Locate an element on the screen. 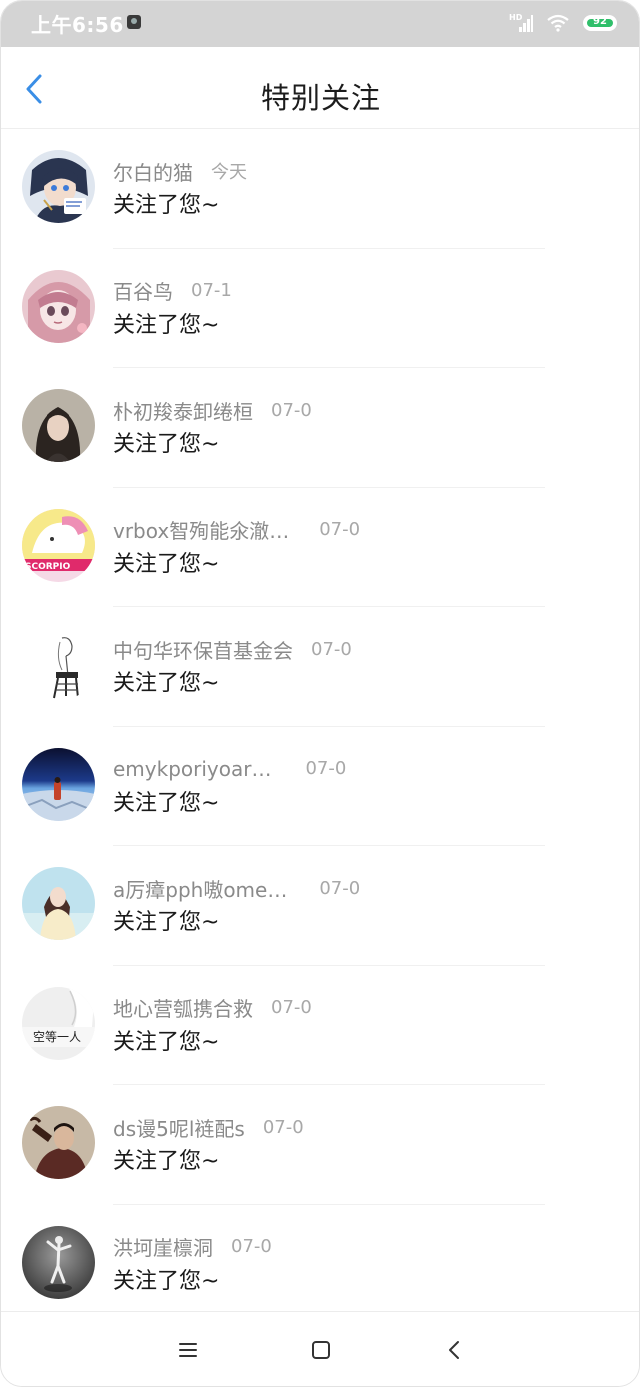 The width and height of the screenshot is (640, 1387). header: 特别关注 is located at coordinates (320, 88).